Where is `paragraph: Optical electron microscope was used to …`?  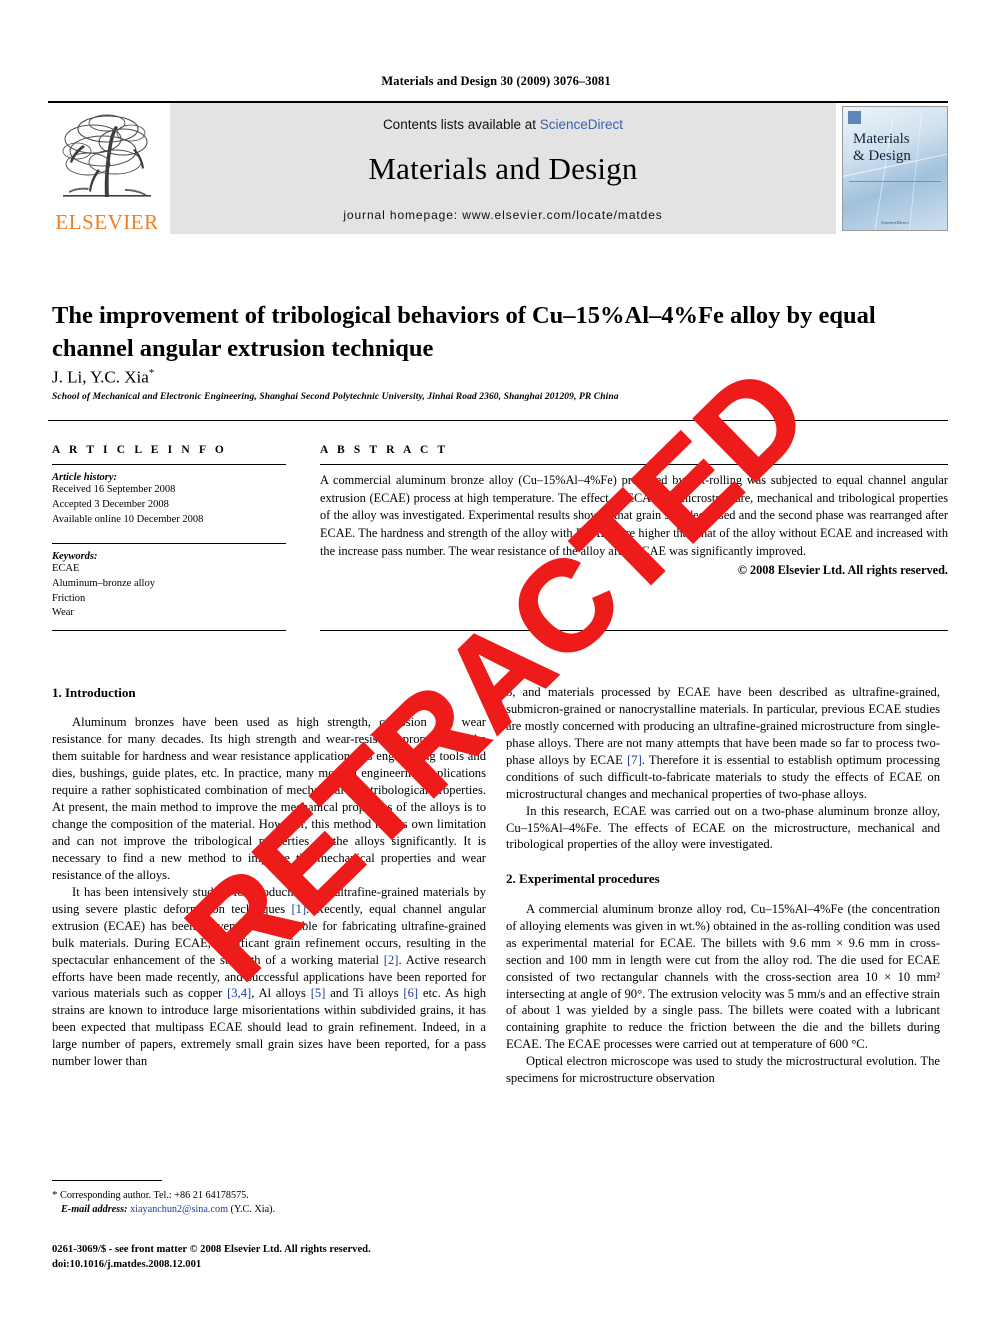 paragraph: Optical electron microscope was used to … is located at coordinates (723, 1070).